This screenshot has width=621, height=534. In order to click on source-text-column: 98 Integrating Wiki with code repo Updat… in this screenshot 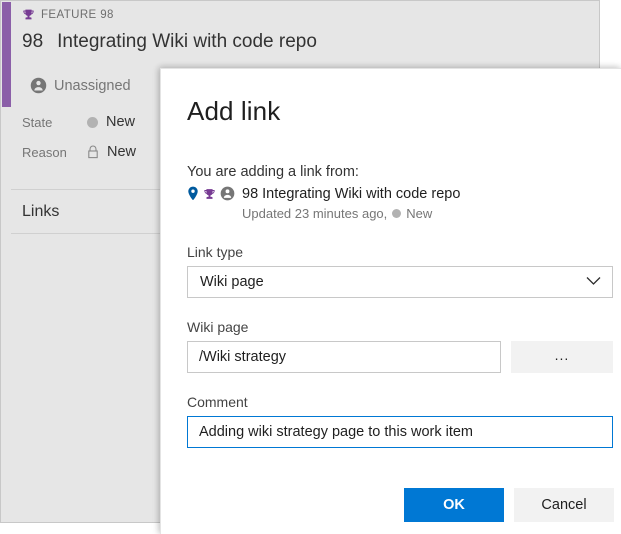, I will do `click(351, 204)`.